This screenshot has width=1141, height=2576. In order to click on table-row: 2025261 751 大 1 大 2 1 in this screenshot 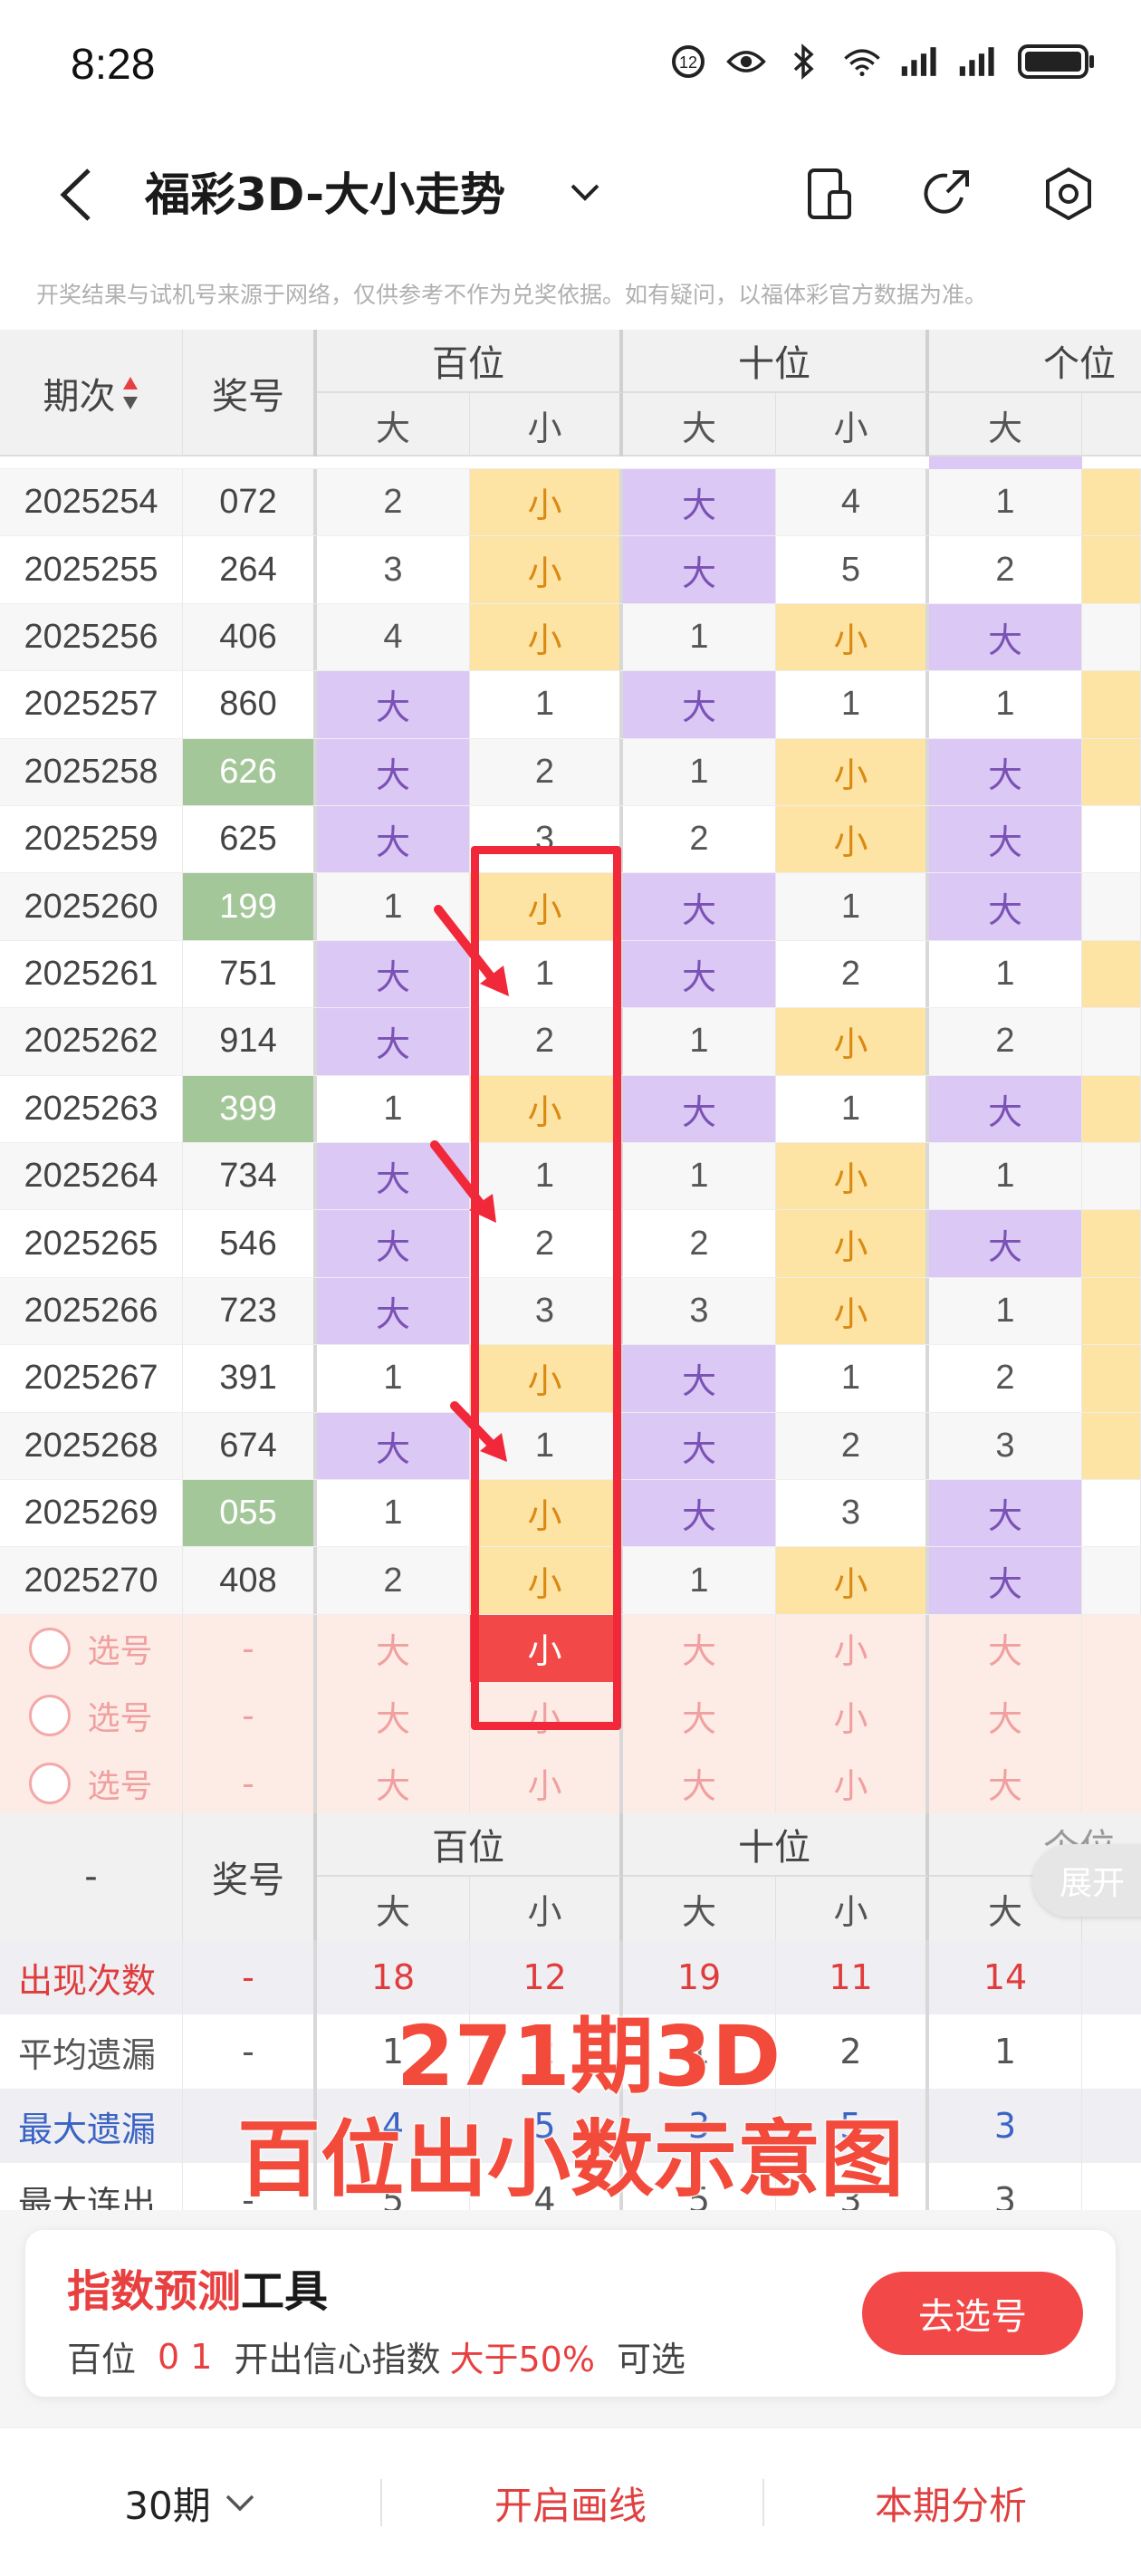, I will do `click(570, 974)`.